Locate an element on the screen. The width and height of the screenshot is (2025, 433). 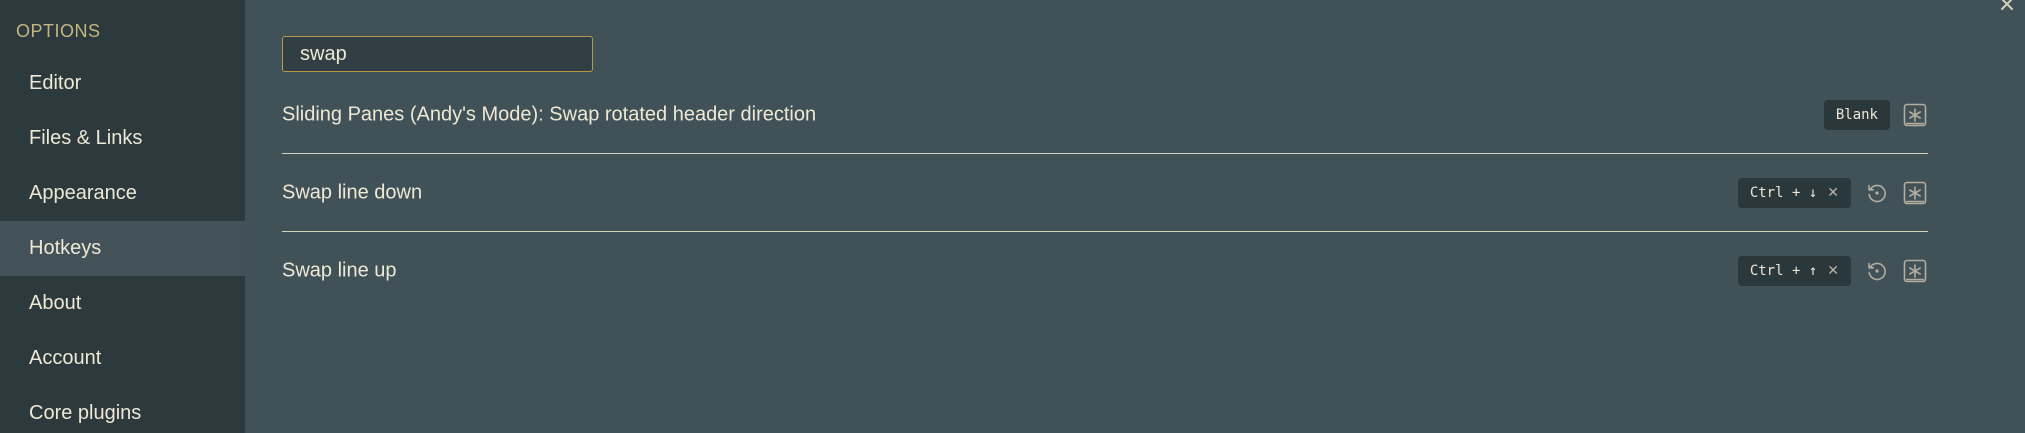
sidebar-heading: OPTIONS is located at coordinates (58, 31).